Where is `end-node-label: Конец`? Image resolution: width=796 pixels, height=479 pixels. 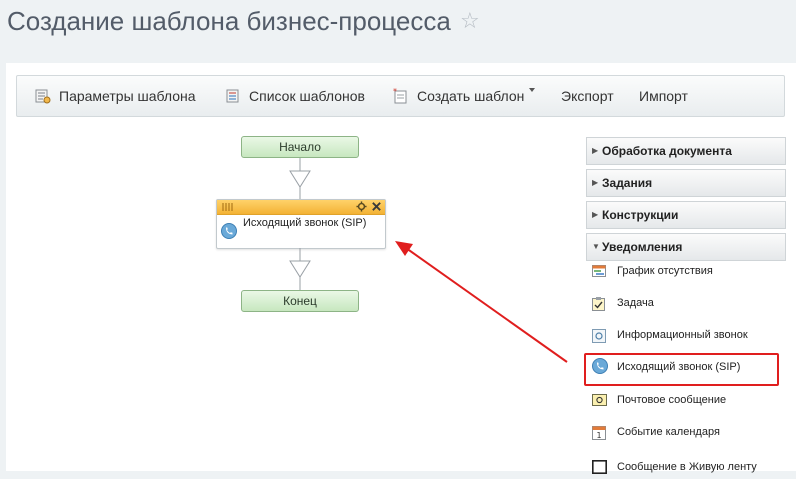 end-node-label: Конец is located at coordinates (300, 301).